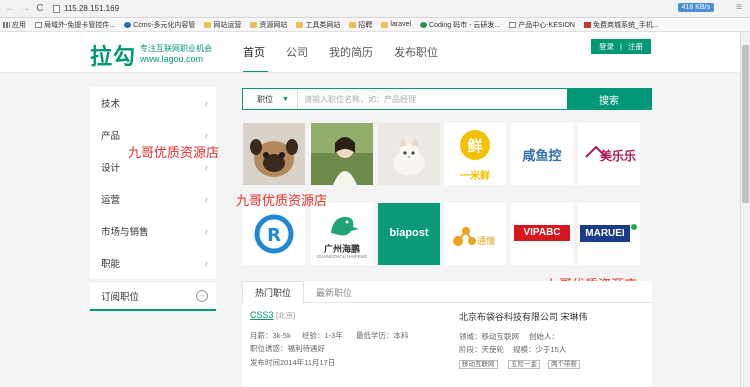 This screenshot has height=387, width=750. I want to click on job-title-row: CSS3 [北京], so click(272, 315).